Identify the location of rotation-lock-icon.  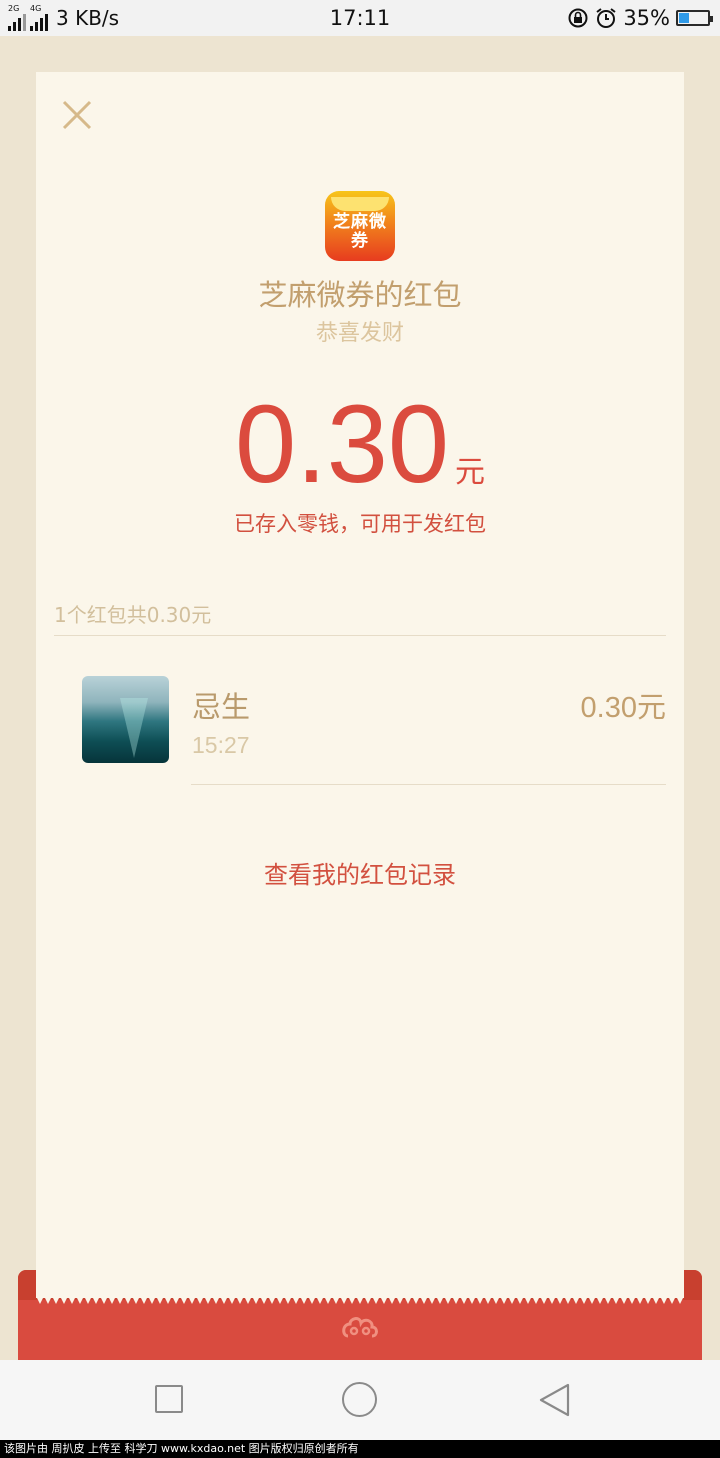
(578, 18).